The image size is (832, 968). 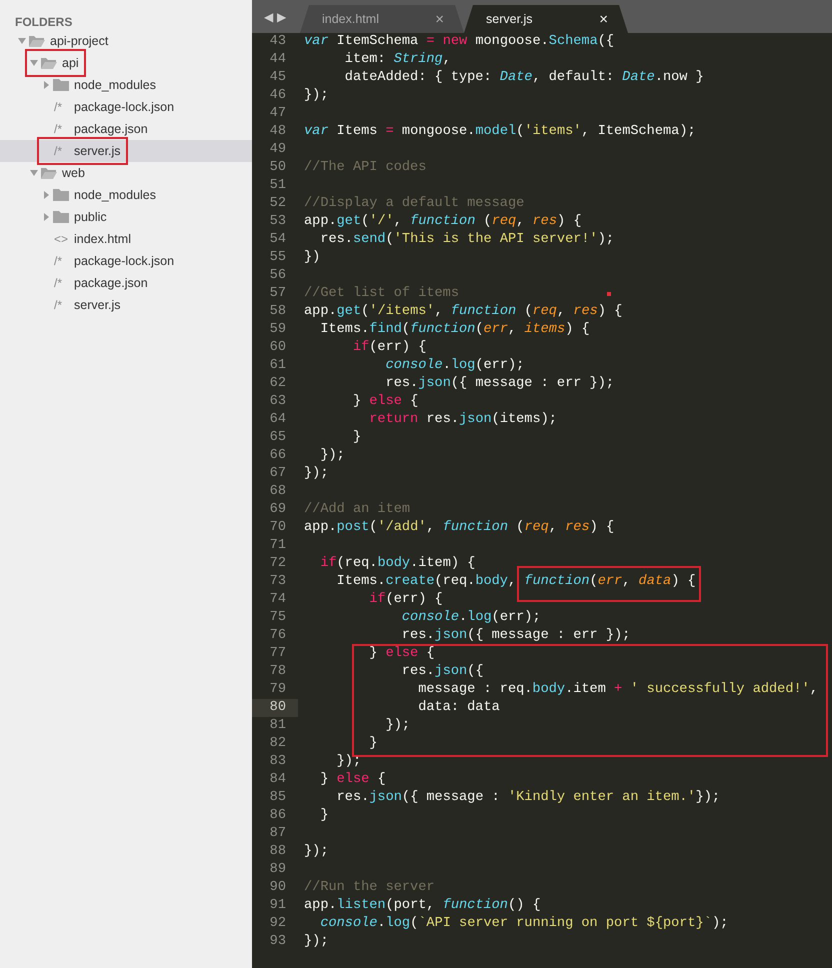 I want to click on code-line: if(req.body.item) {, so click(x=397, y=564).